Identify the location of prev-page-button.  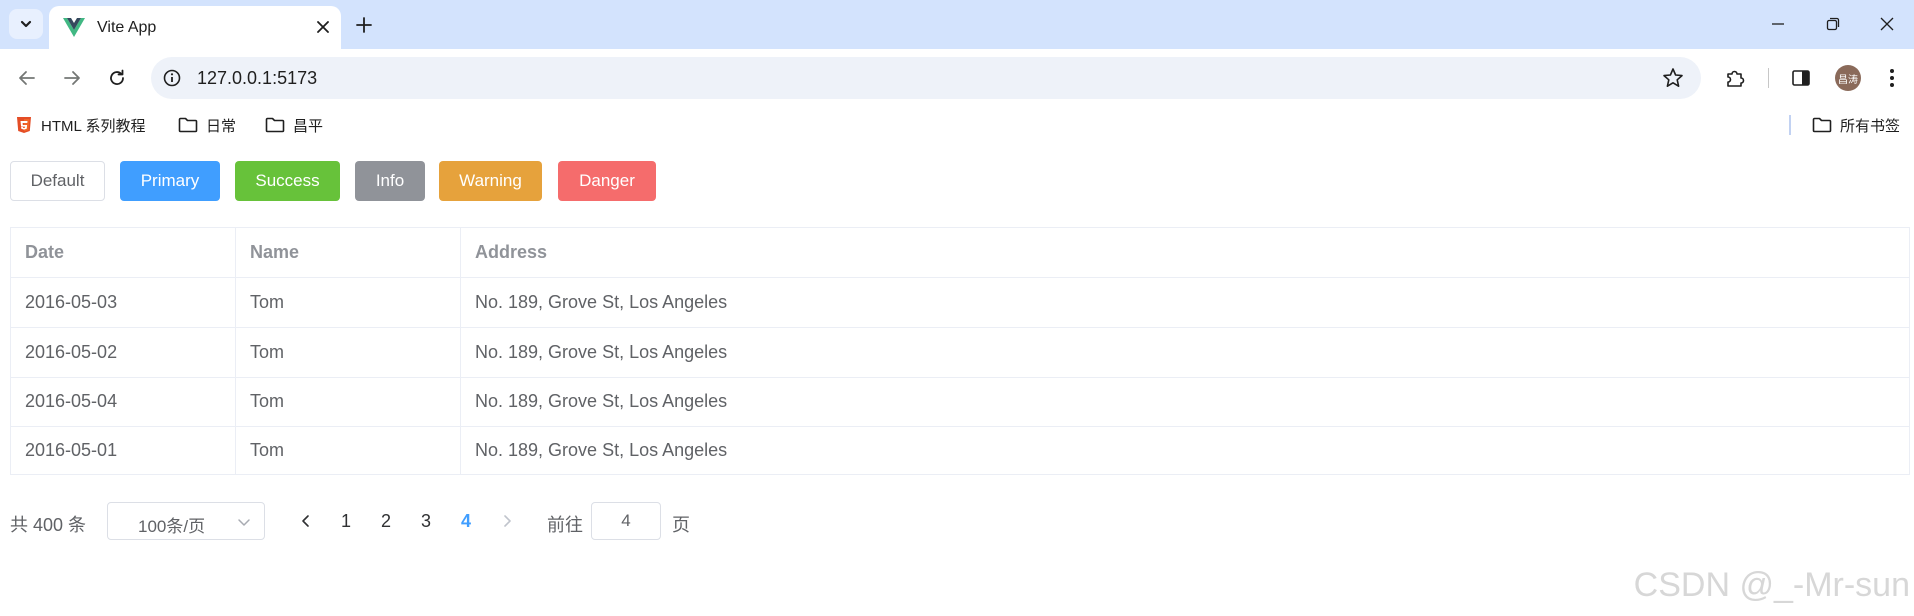
(306, 521).